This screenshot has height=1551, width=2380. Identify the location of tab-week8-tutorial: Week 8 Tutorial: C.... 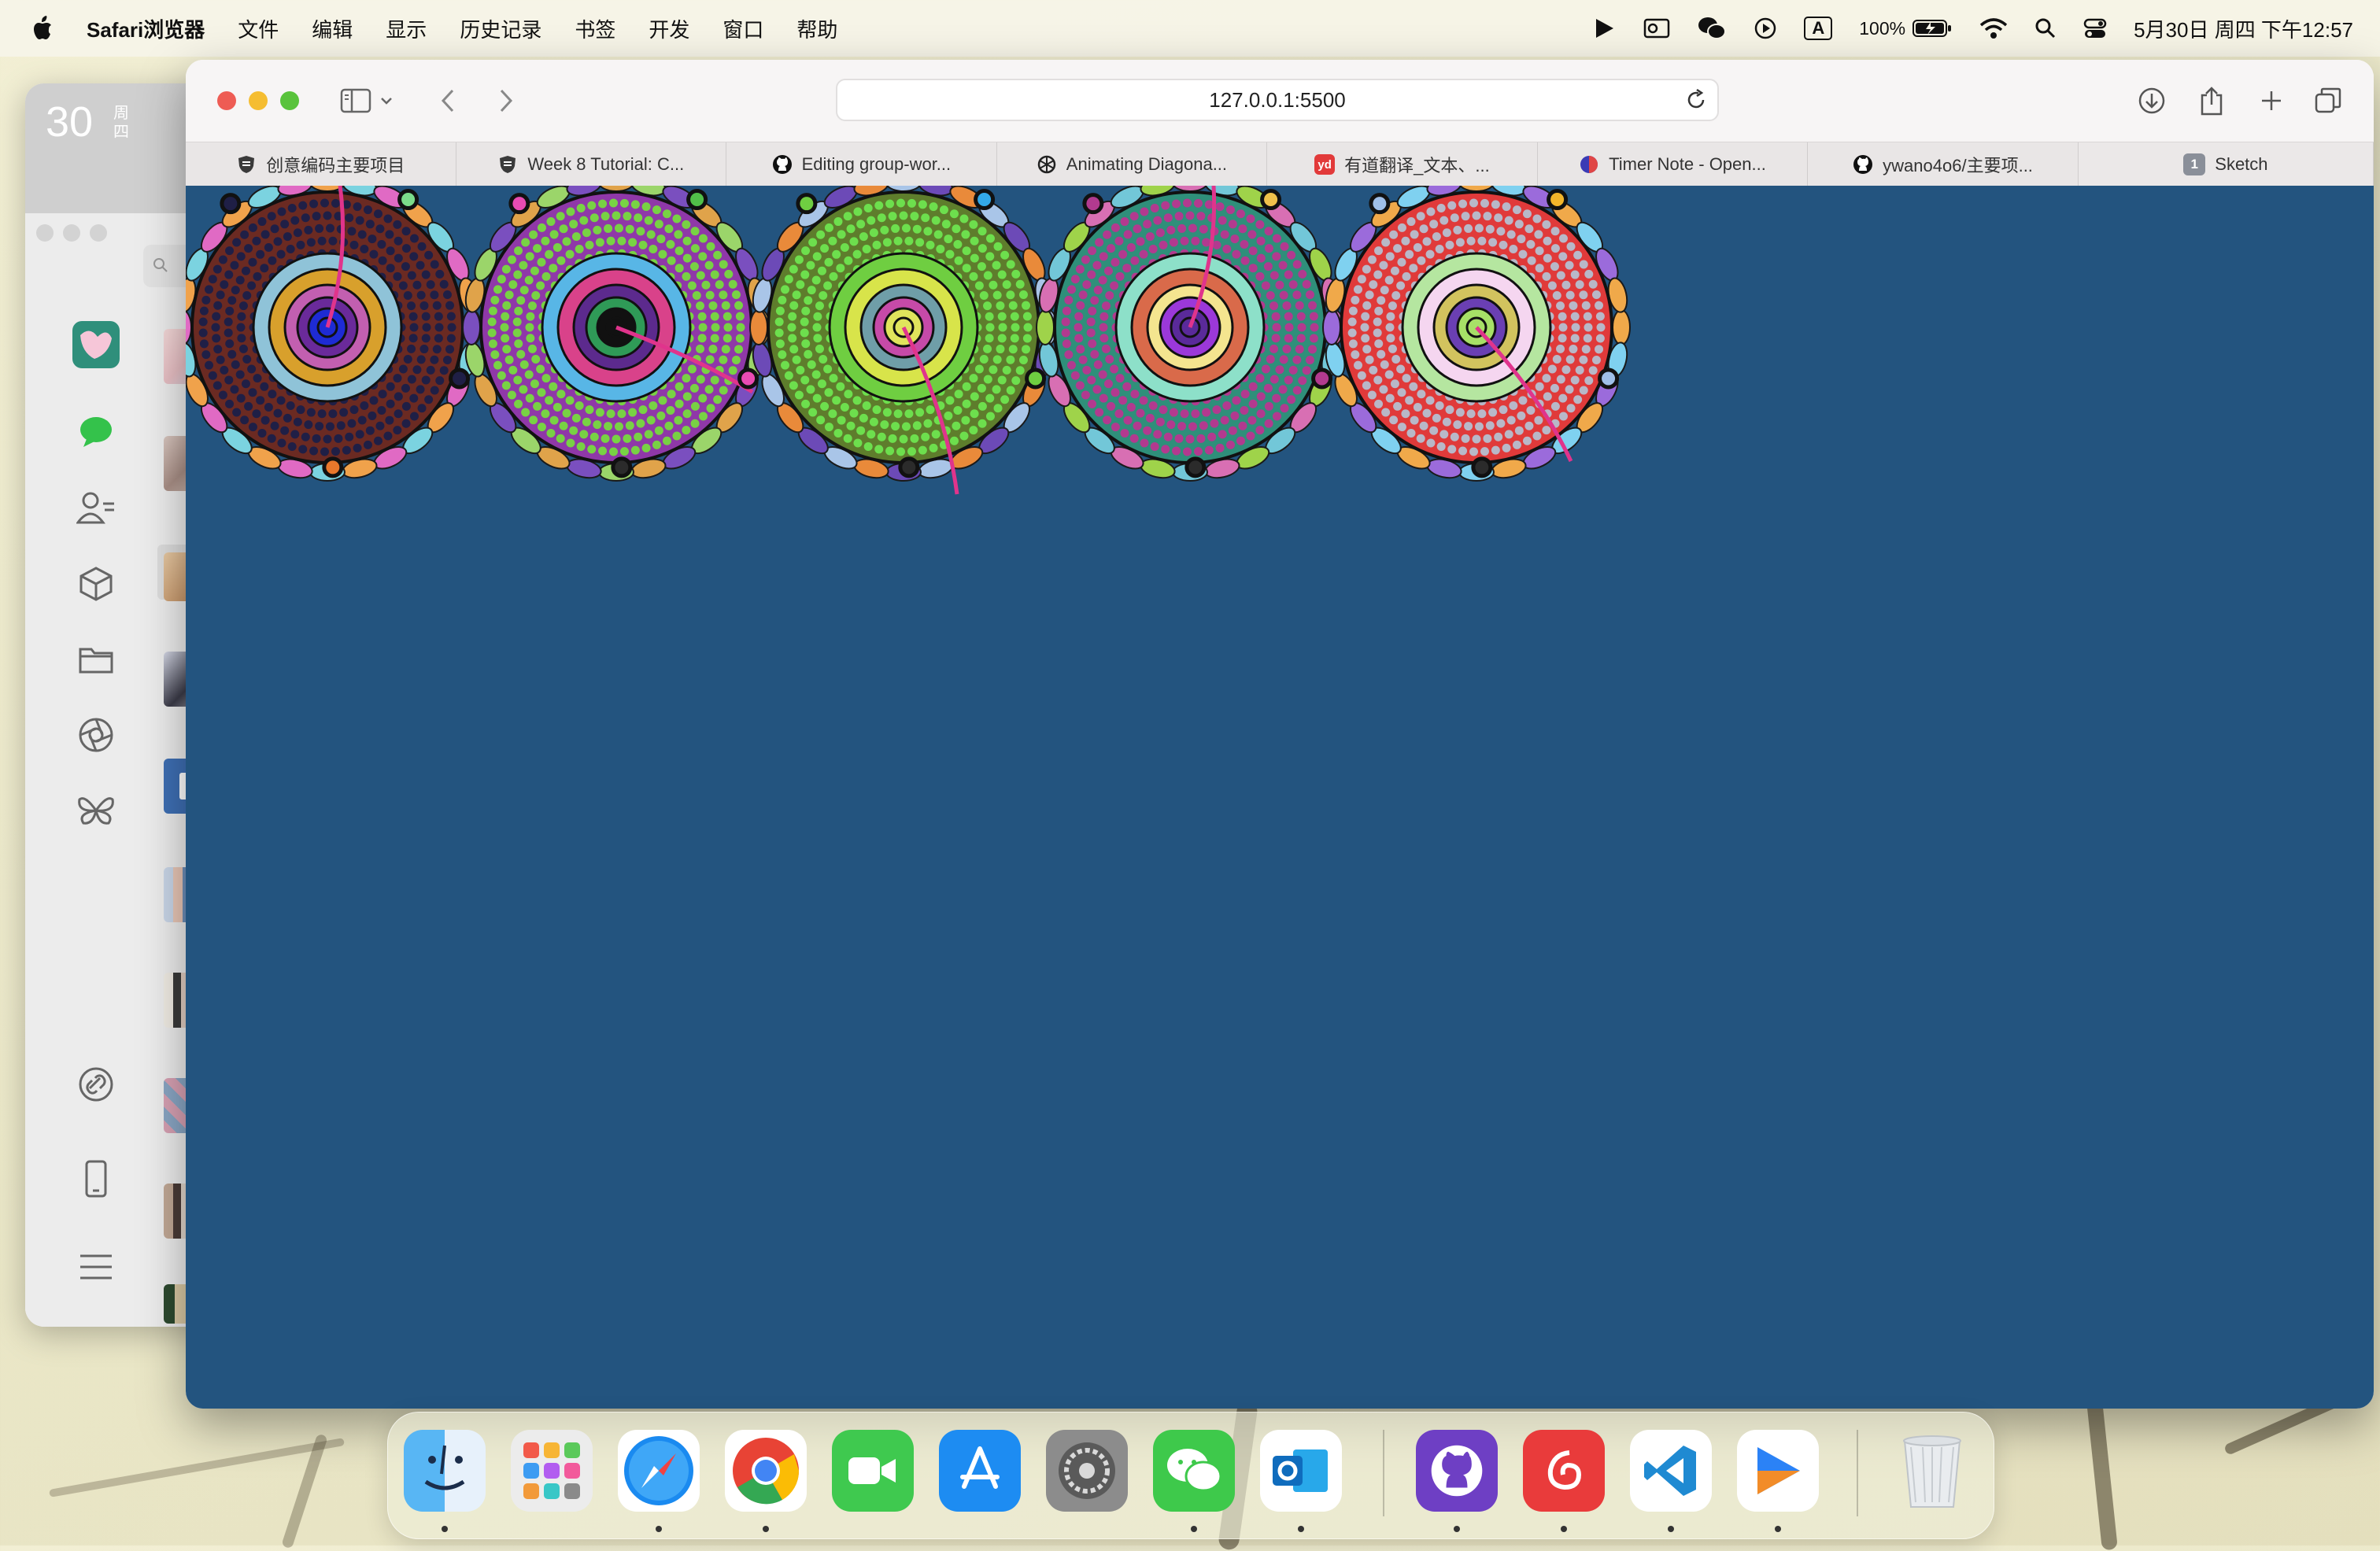
(591, 164).